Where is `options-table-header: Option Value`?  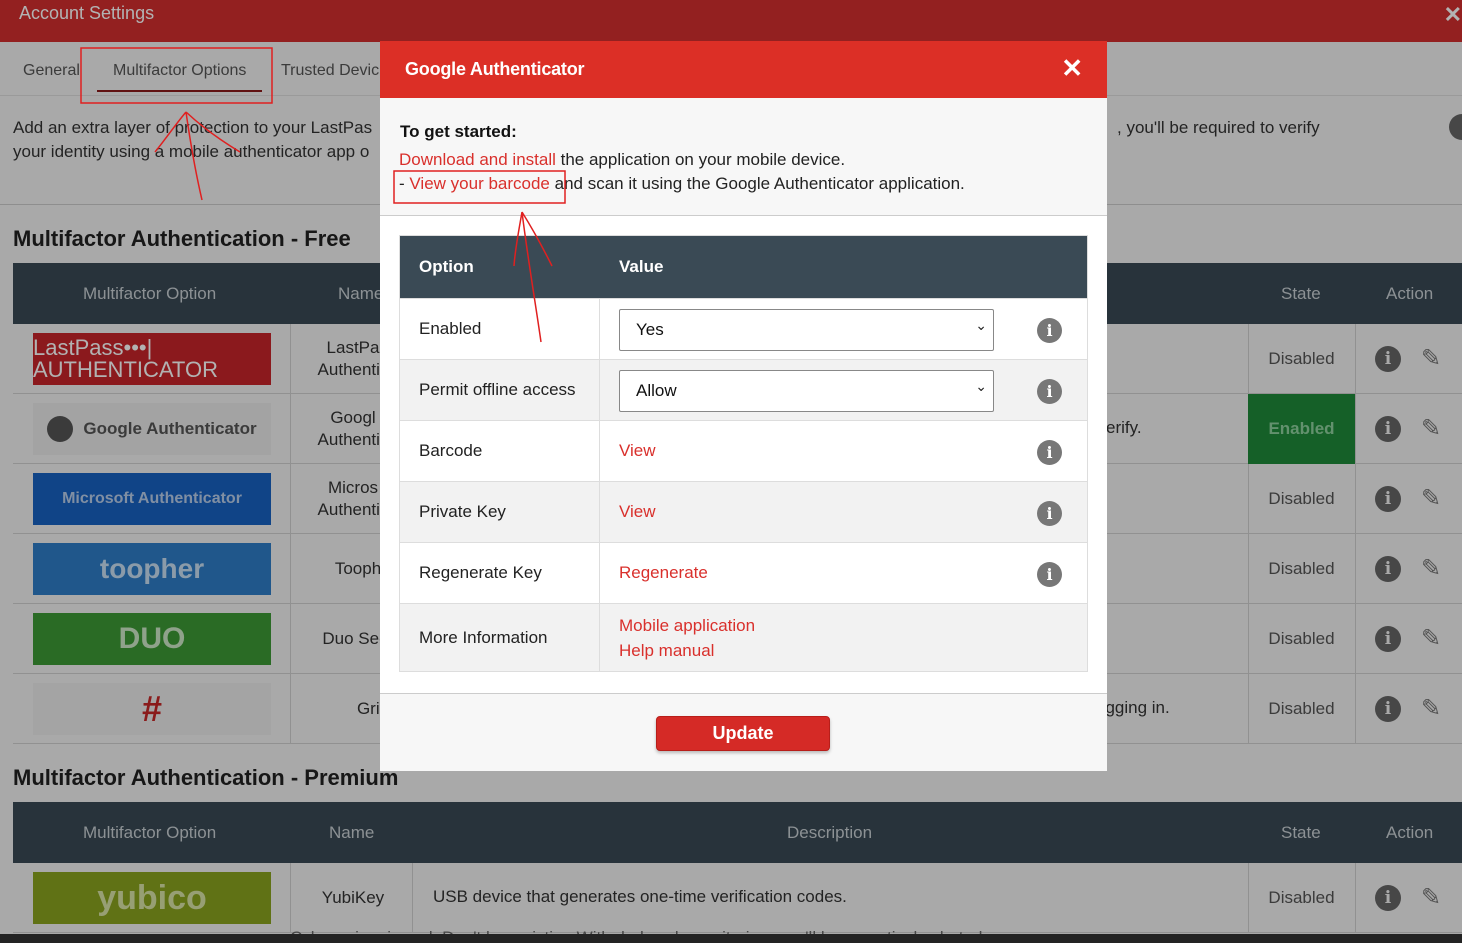 options-table-header: Option Value is located at coordinates (743, 267).